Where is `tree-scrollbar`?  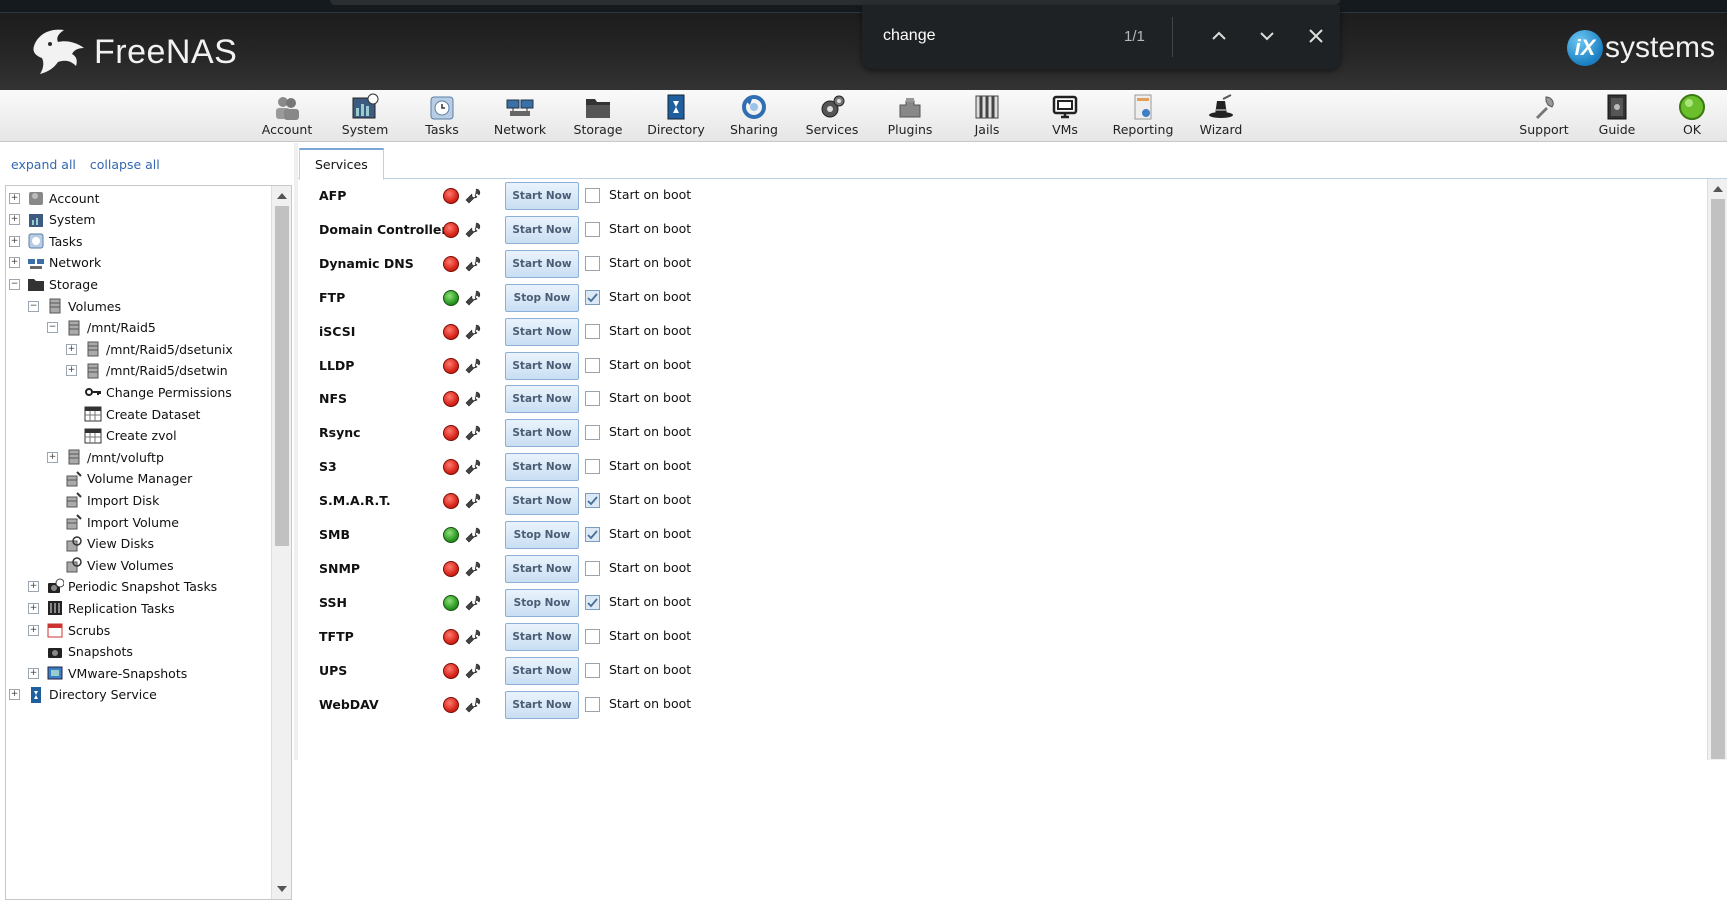
tree-scrollbar is located at coordinates (281, 542).